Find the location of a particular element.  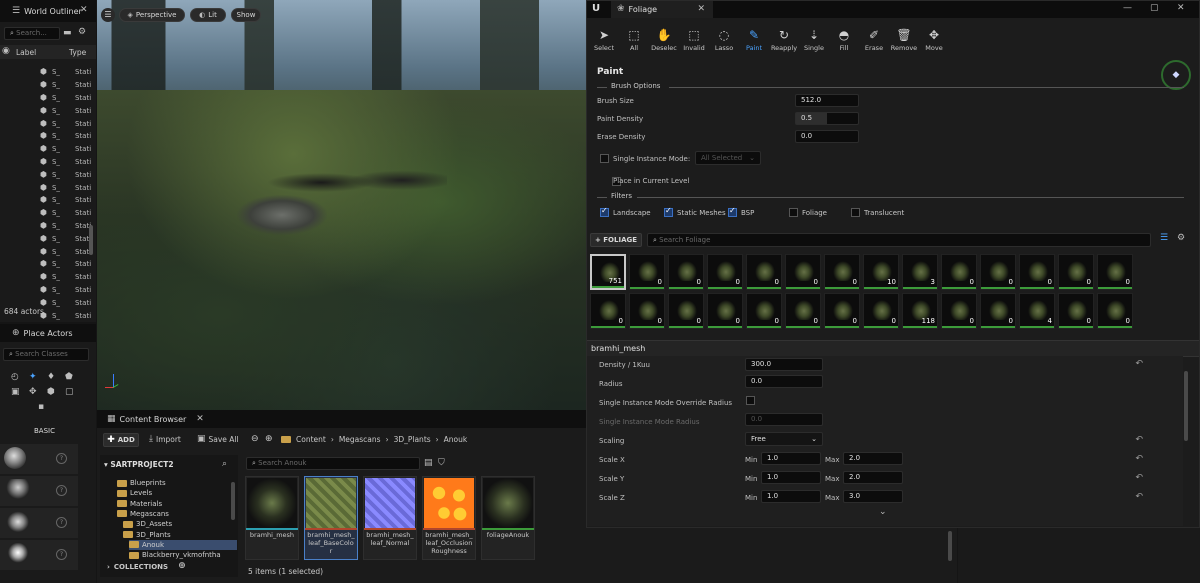

folder-item: 3D_Plants is located at coordinates (147, 535).